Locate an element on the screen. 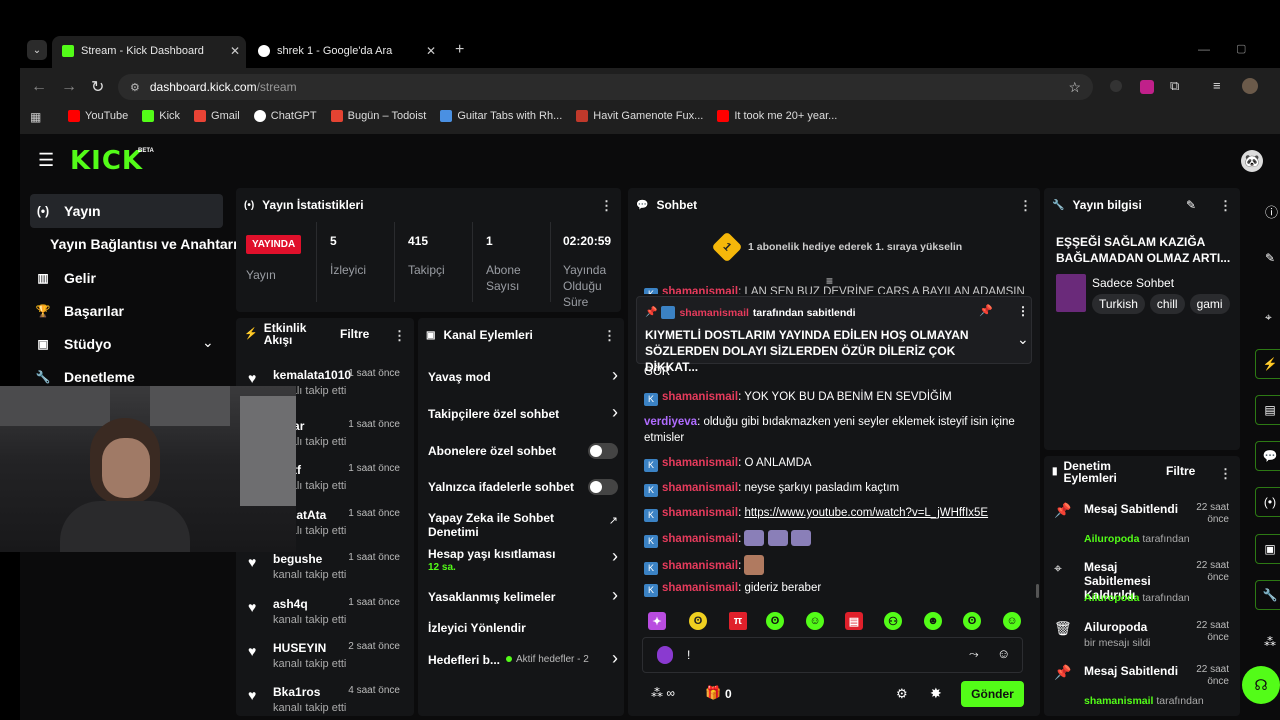 This screenshot has height=720, width=1280. tag-badge: gami is located at coordinates (1209, 304).